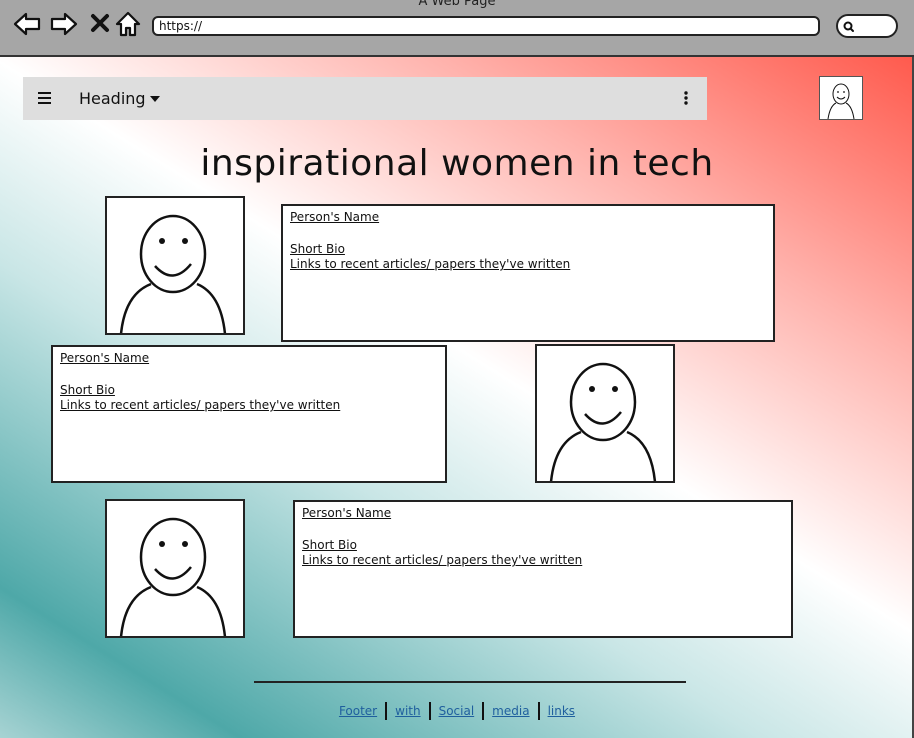  I want to click on home-icon, so click(128, 24).